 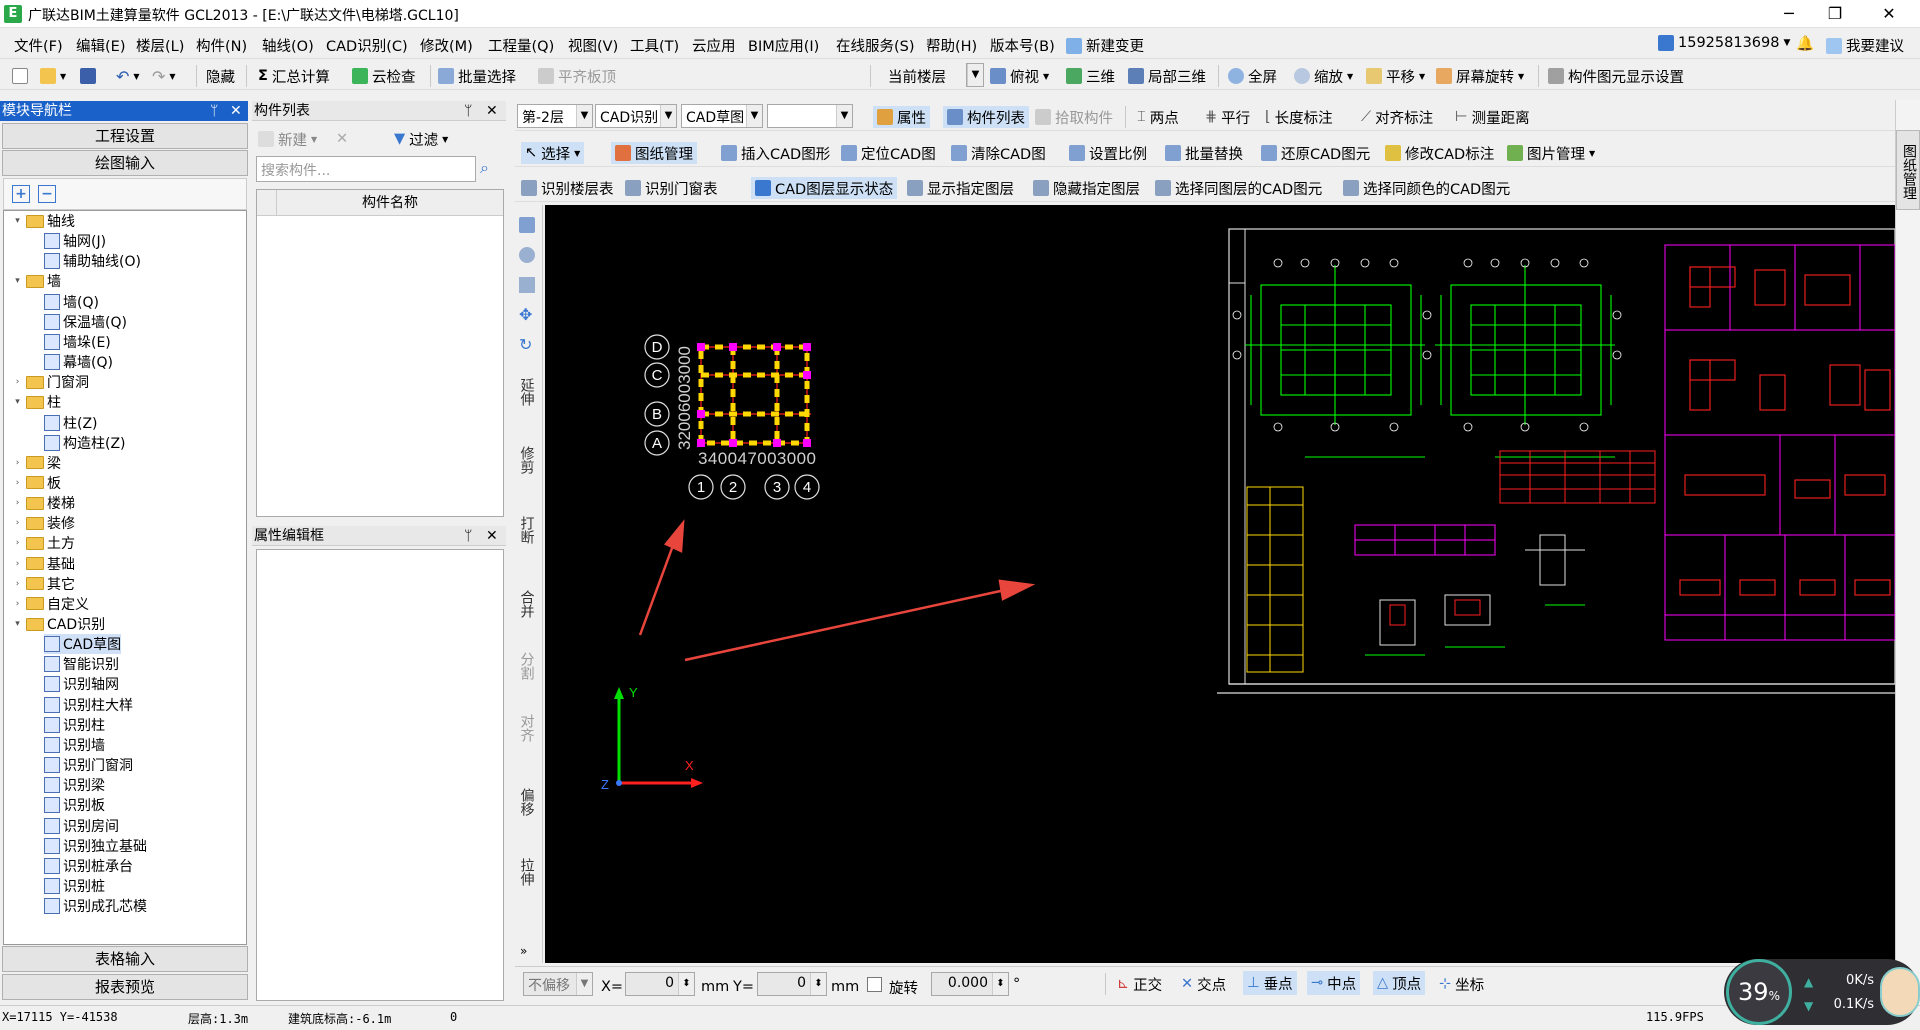 I want to click on tree-item: 墙(Q), so click(x=71, y=302).